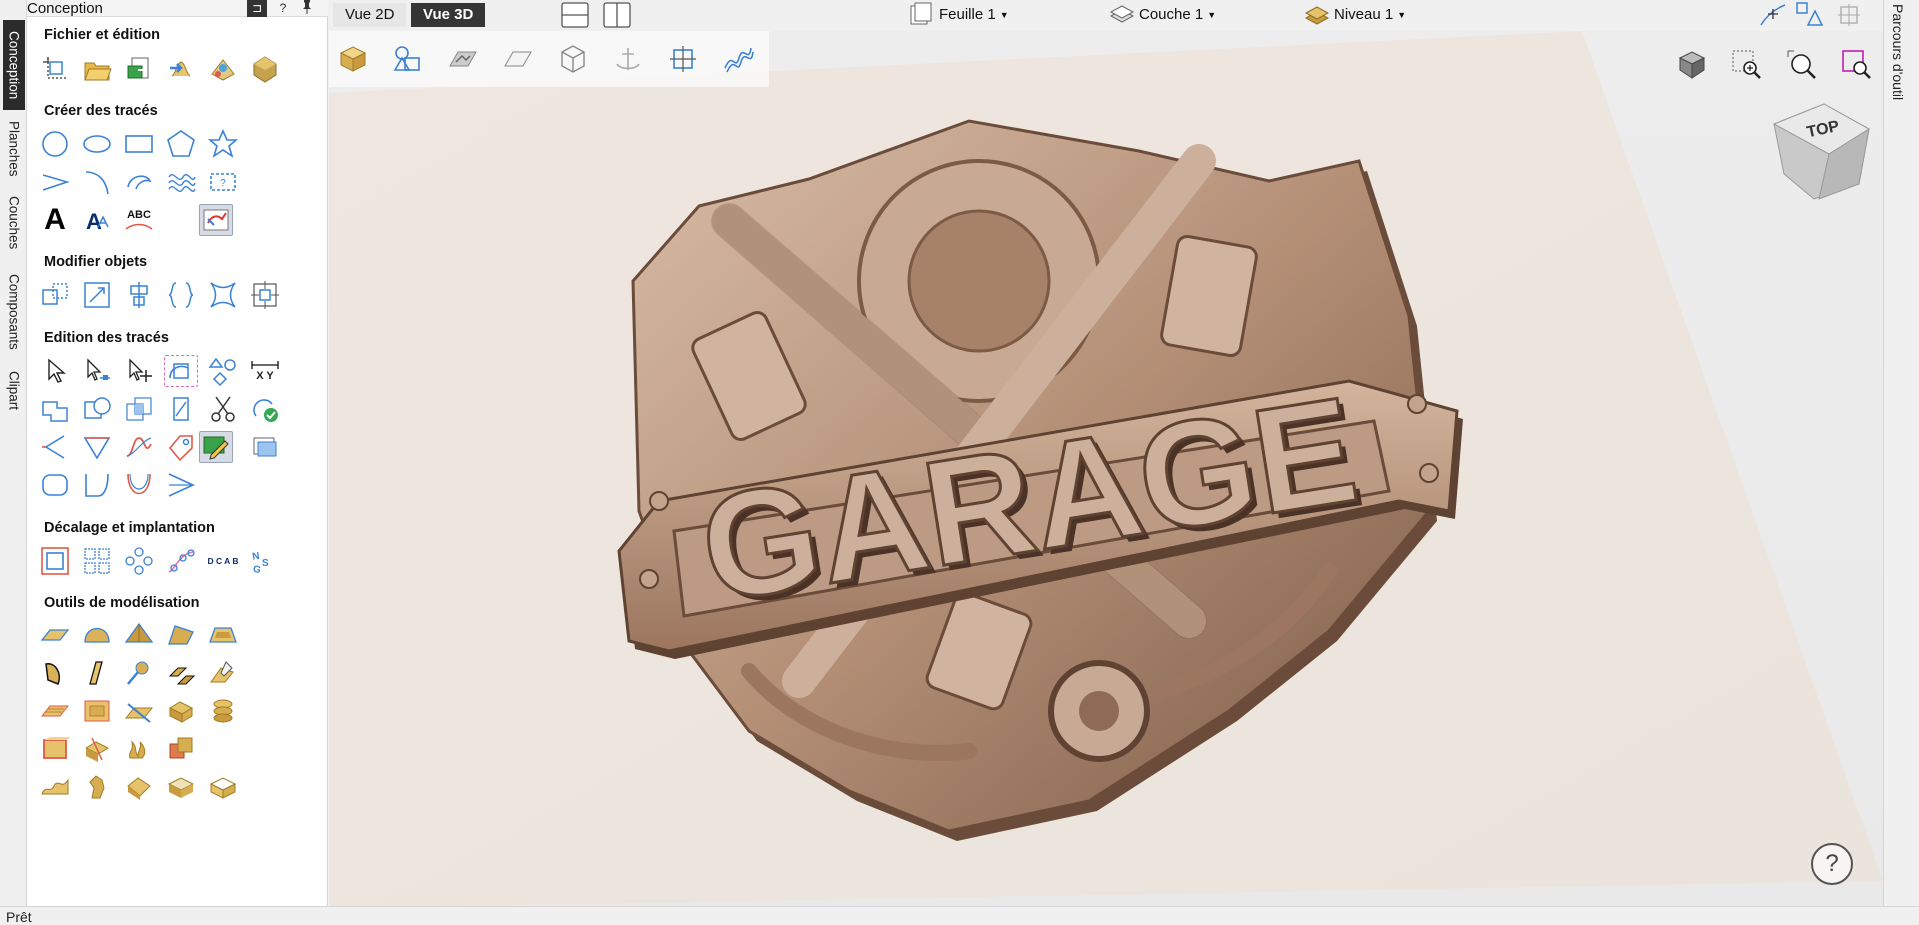  What do you see at coordinates (216, 220) in the screenshot?
I see `trace-bitmap-icon` at bounding box center [216, 220].